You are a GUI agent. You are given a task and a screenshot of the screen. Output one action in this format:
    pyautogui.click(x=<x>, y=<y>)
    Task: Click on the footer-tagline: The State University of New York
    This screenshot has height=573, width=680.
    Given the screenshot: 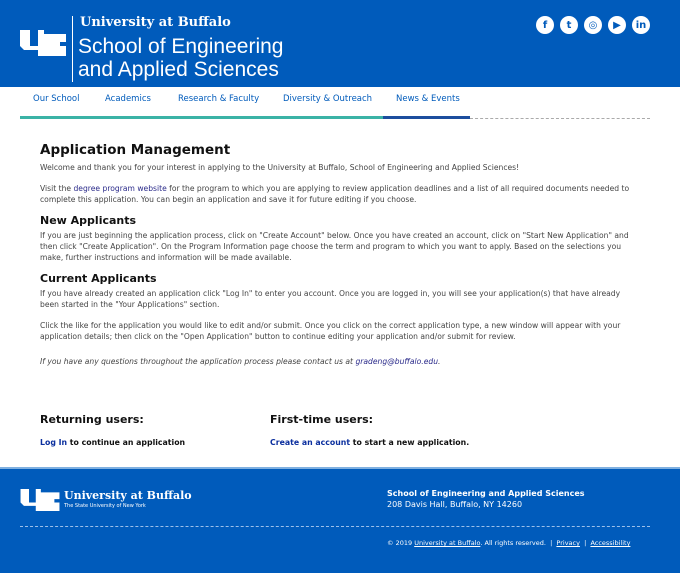 What is the action you would take?
    pyautogui.click(x=105, y=506)
    